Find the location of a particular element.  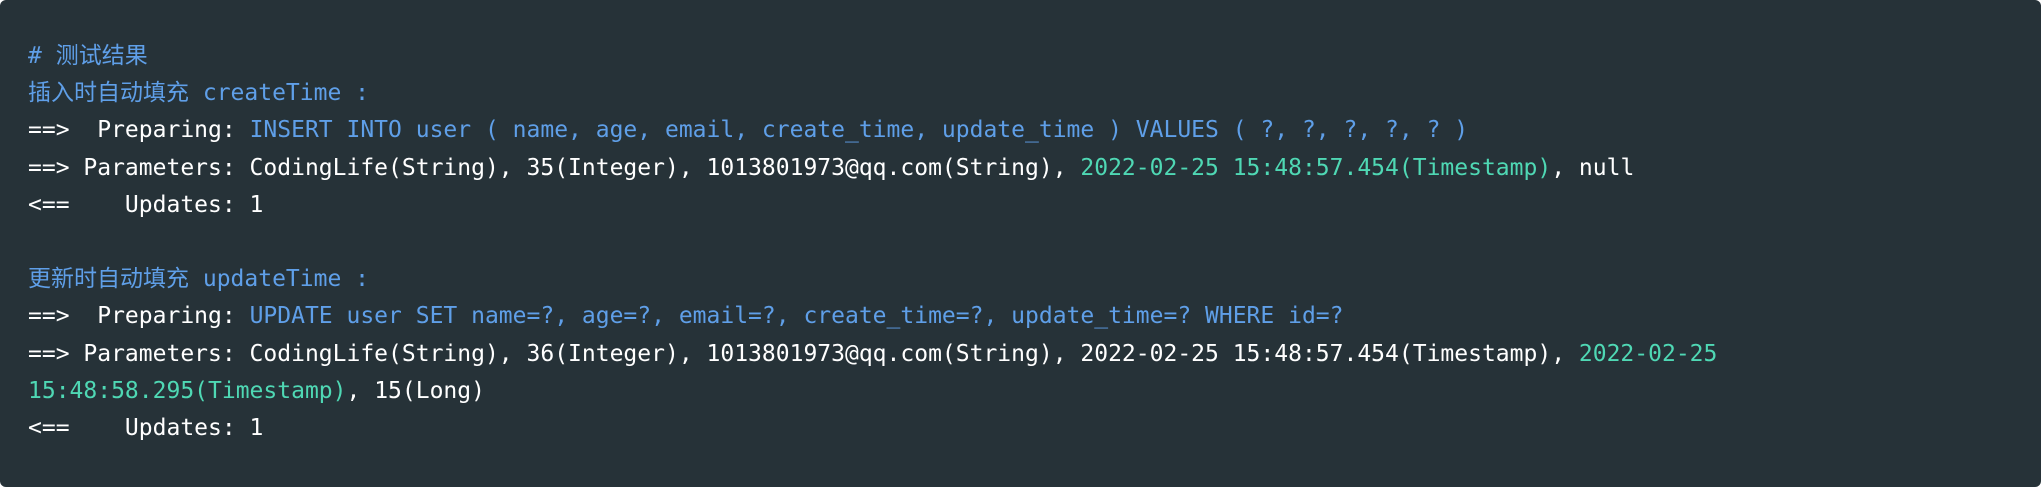

code-line-update-updates: <== Updates: 1 is located at coordinates (1020, 428).